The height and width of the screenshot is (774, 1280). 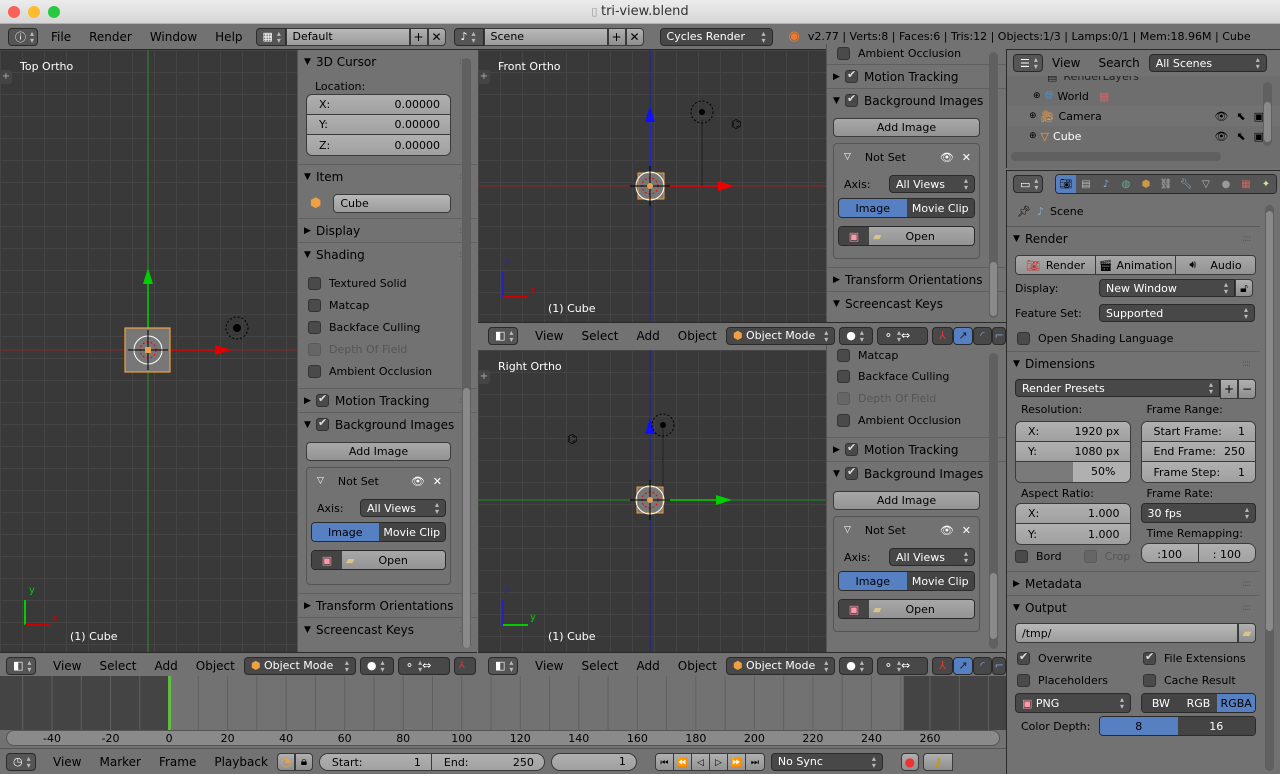 What do you see at coordinates (436, 36) in the screenshot?
I see `remove-layout-button: ✕` at bounding box center [436, 36].